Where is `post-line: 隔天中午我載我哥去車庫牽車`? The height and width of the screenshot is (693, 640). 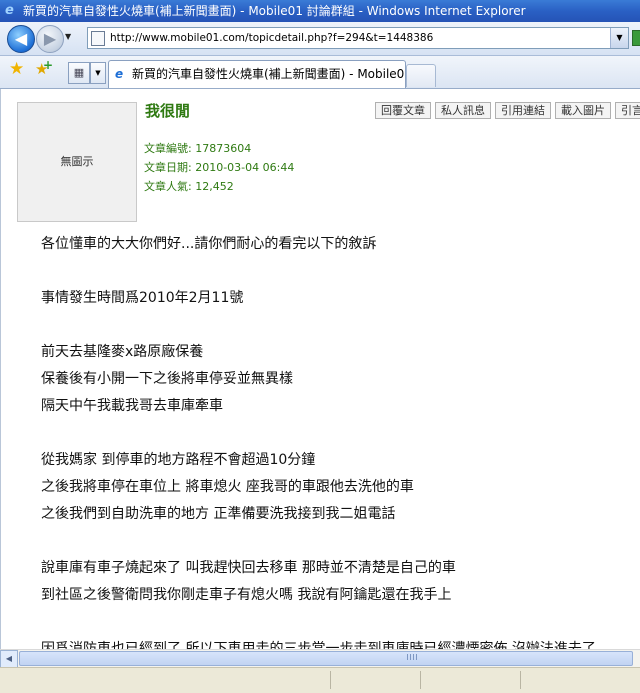
post-line: 隔天中午我載我哥去車庫牽車 is located at coordinates (132, 406).